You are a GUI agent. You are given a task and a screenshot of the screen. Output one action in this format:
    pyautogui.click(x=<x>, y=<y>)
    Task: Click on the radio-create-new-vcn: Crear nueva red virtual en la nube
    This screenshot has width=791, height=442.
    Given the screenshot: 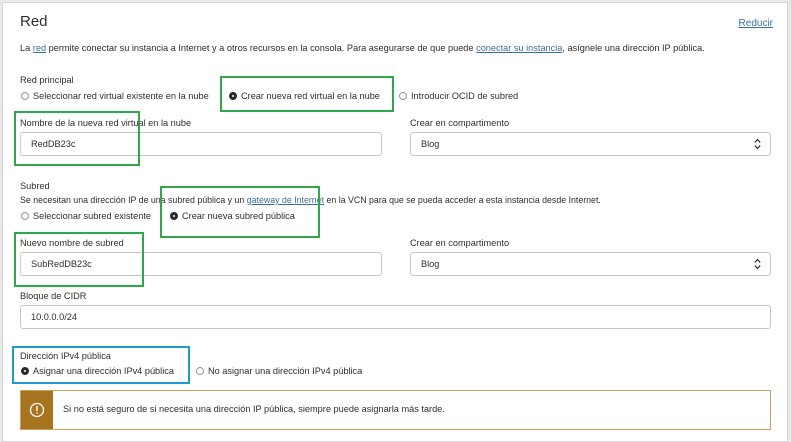 What is the action you would take?
    pyautogui.click(x=304, y=96)
    